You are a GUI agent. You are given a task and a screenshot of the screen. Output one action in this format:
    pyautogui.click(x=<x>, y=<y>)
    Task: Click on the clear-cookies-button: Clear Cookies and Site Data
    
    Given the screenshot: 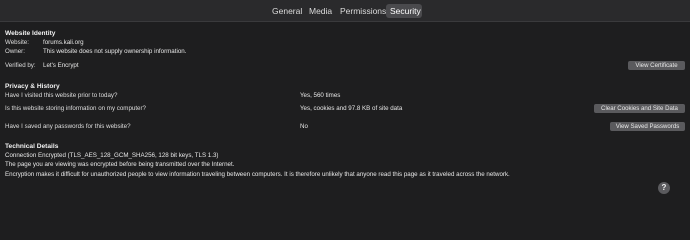 What is the action you would take?
    pyautogui.click(x=639, y=108)
    